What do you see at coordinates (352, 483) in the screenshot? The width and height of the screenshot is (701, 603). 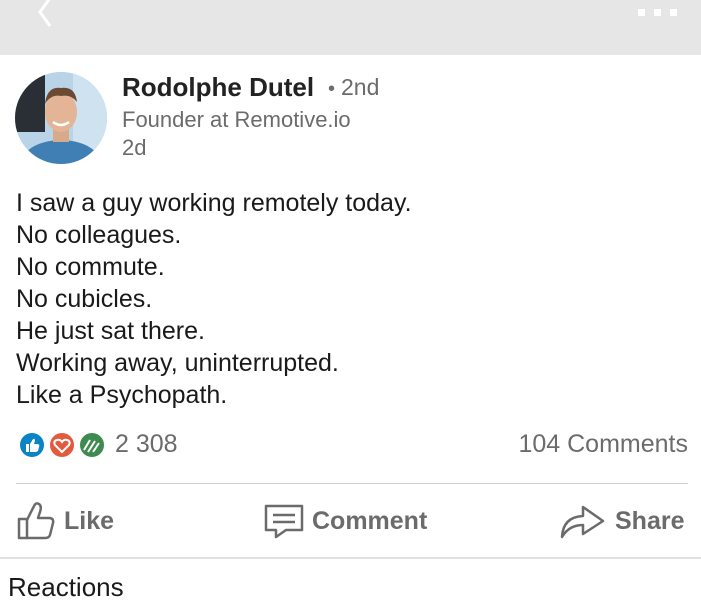 I see `divider` at bounding box center [352, 483].